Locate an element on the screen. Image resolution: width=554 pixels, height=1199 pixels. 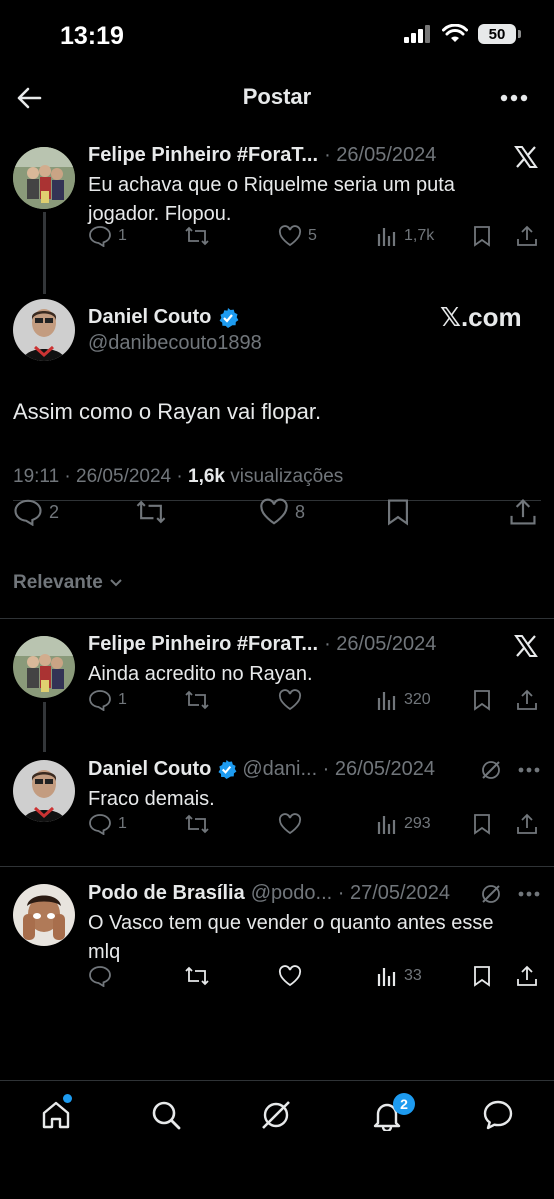
views-button: 320 is located at coordinates (403, 700).